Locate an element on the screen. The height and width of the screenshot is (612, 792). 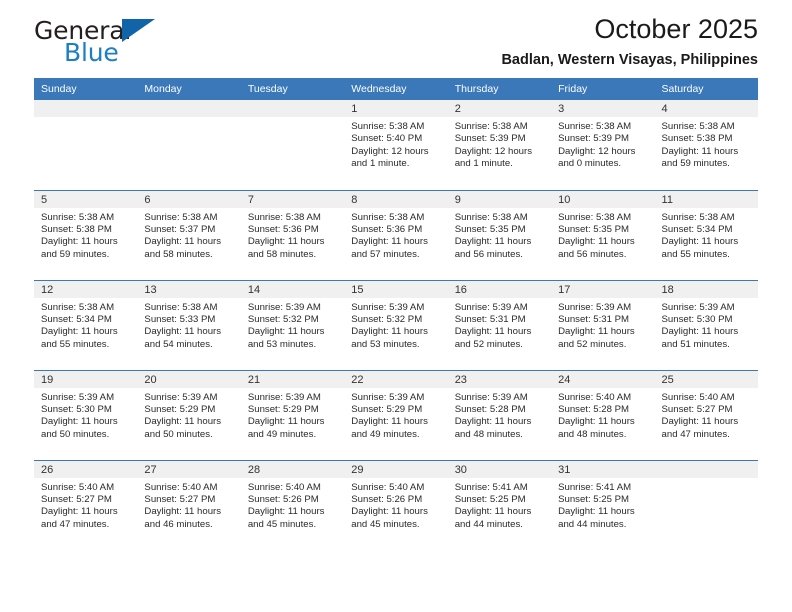
daylight-text-line2: and 49 minutes. is located at coordinates (282, 434).